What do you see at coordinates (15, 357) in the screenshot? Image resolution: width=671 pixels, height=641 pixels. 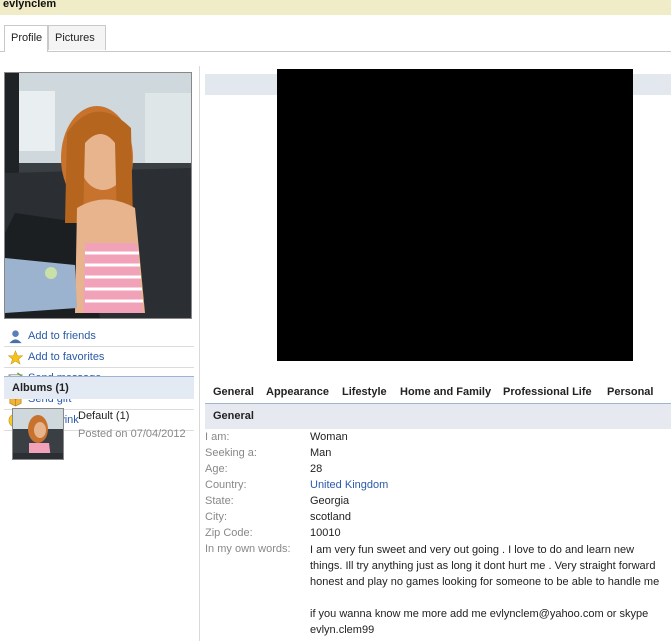 I see `star-icon` at bounding box center [15, 357].